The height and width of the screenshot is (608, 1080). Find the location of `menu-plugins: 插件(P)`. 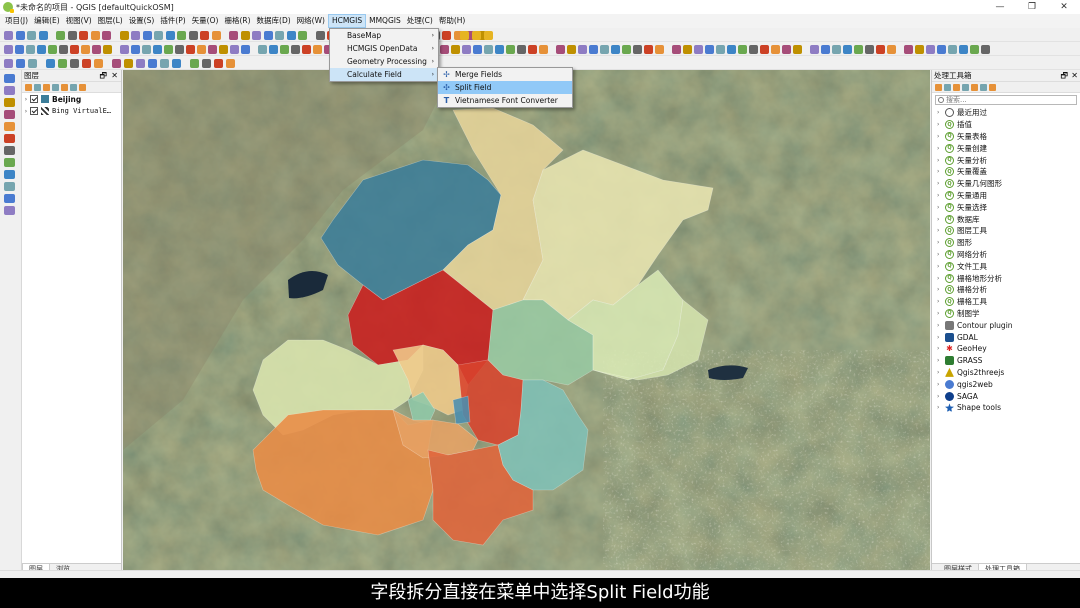

menu-plugins: 插件(P) is located at coordinates (172, 21).